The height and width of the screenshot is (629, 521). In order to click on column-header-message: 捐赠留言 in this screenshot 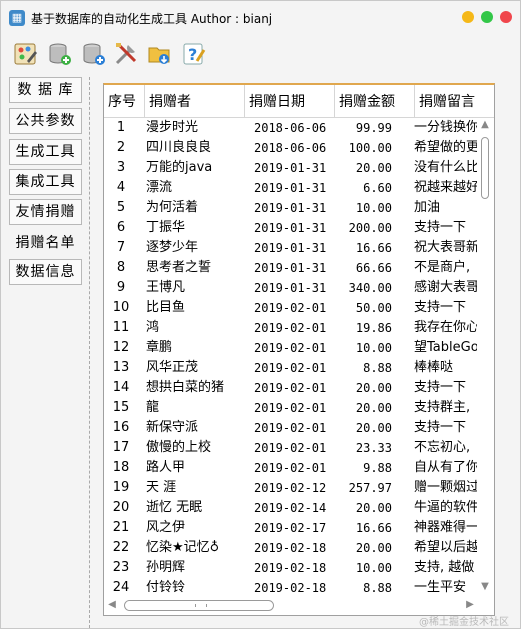, I will do `click(454, 101)`.